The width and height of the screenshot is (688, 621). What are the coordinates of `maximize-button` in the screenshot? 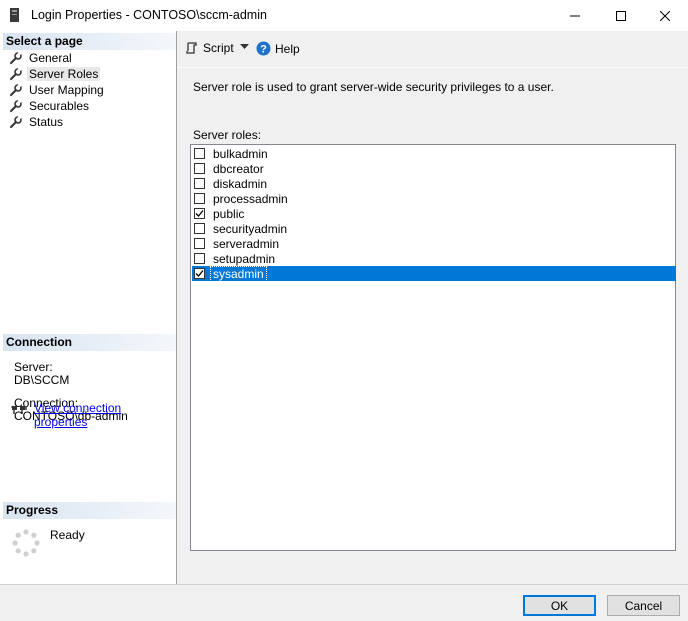 It's located at (621, 15).